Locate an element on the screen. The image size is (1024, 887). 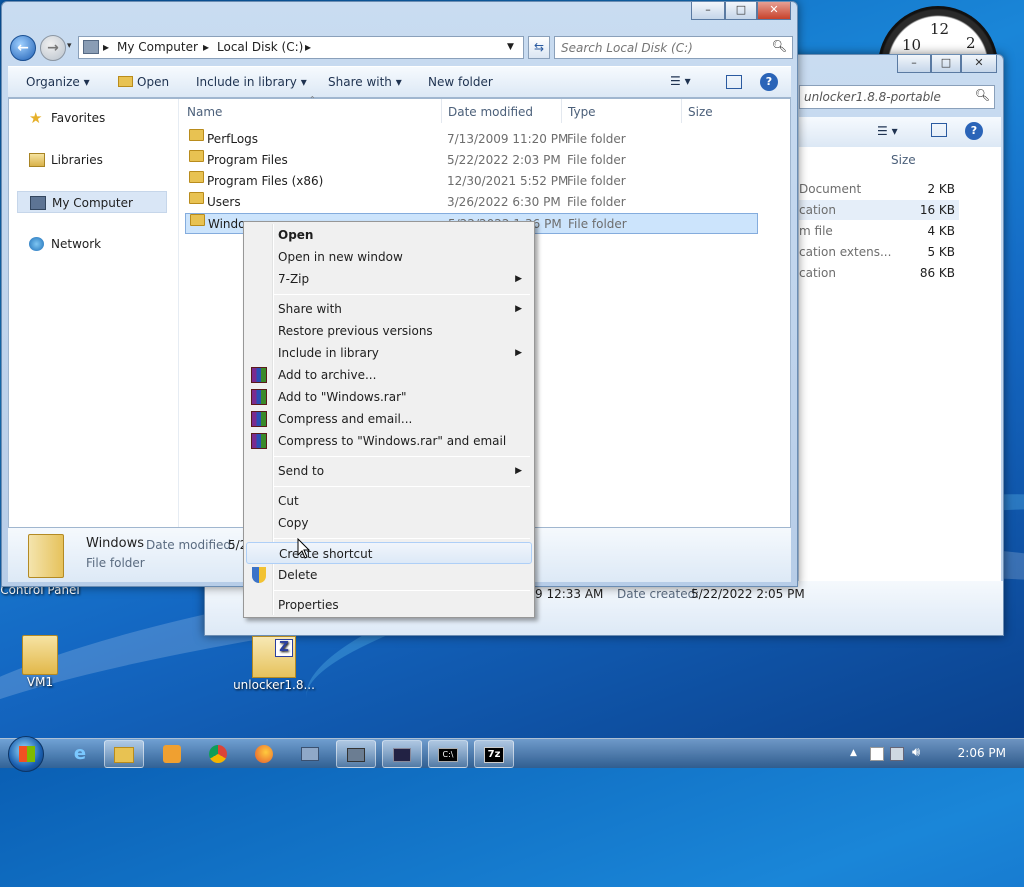
firefox-icon is located at coordinates (264, 754).